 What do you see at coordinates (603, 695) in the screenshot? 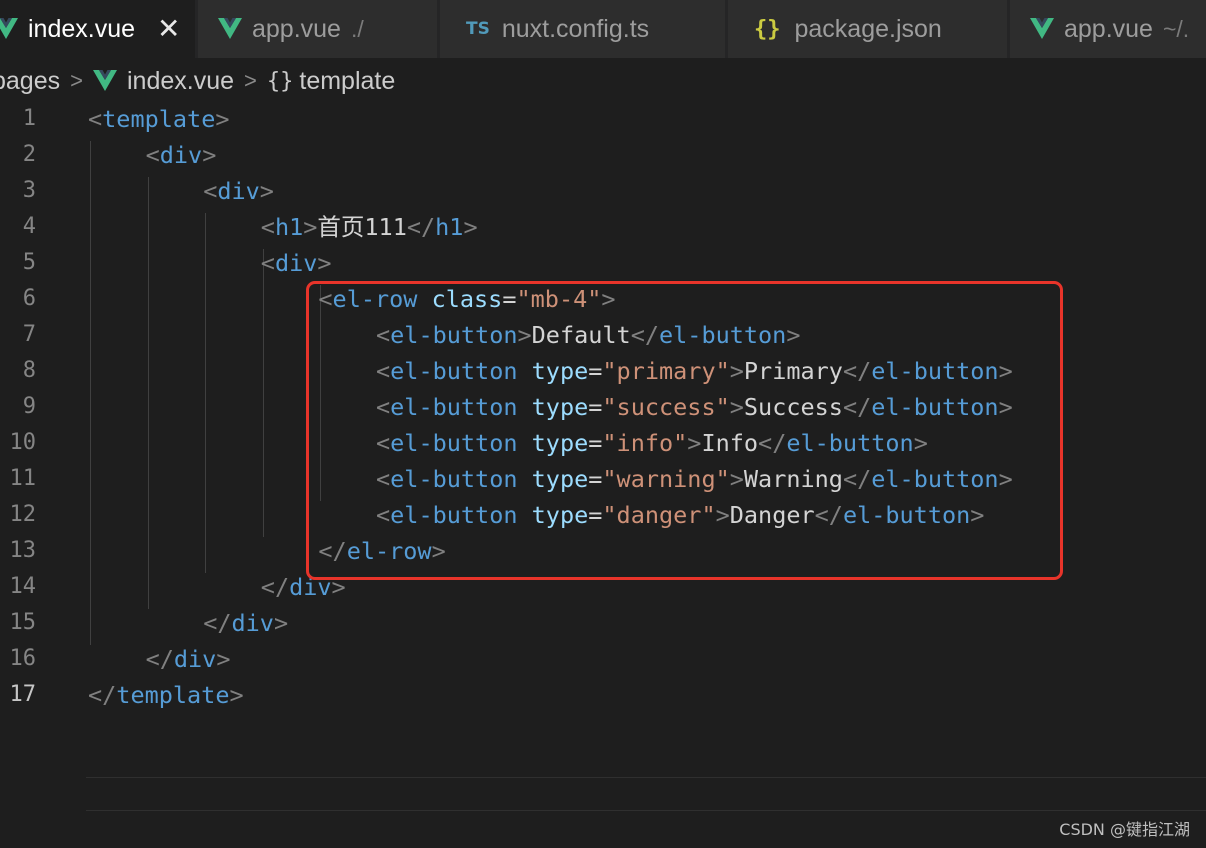
I see `code-line: 17 </template>` at bounding box center [603, 695].